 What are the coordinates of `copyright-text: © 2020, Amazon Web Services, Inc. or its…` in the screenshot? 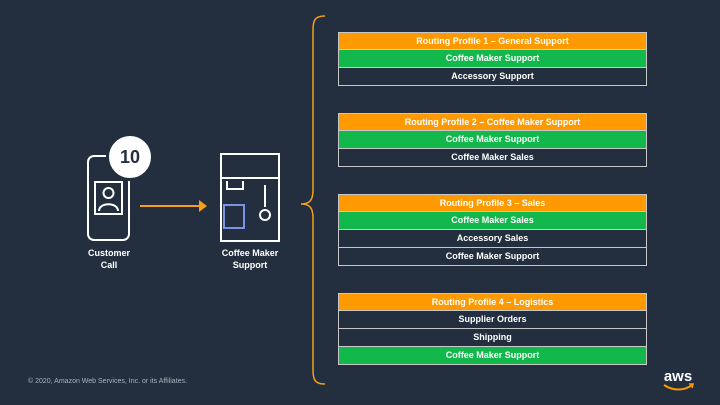 It's located at (107, 381).